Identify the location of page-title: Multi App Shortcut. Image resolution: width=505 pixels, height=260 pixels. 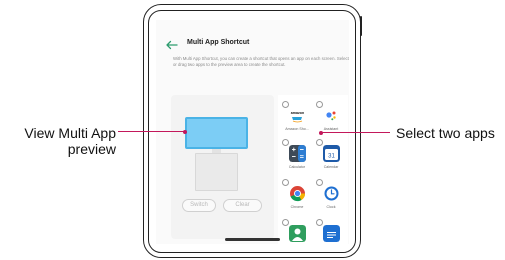
(218, 42).